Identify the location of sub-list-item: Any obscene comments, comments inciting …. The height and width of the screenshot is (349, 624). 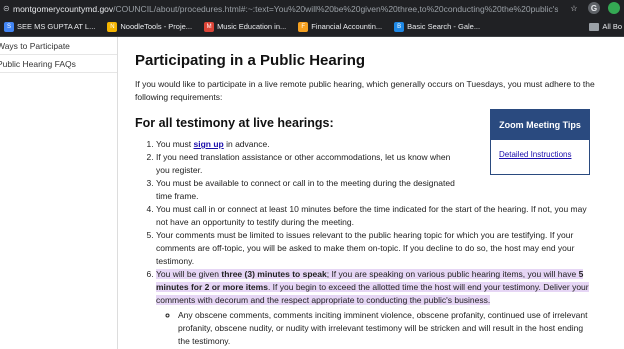
(387, 328).